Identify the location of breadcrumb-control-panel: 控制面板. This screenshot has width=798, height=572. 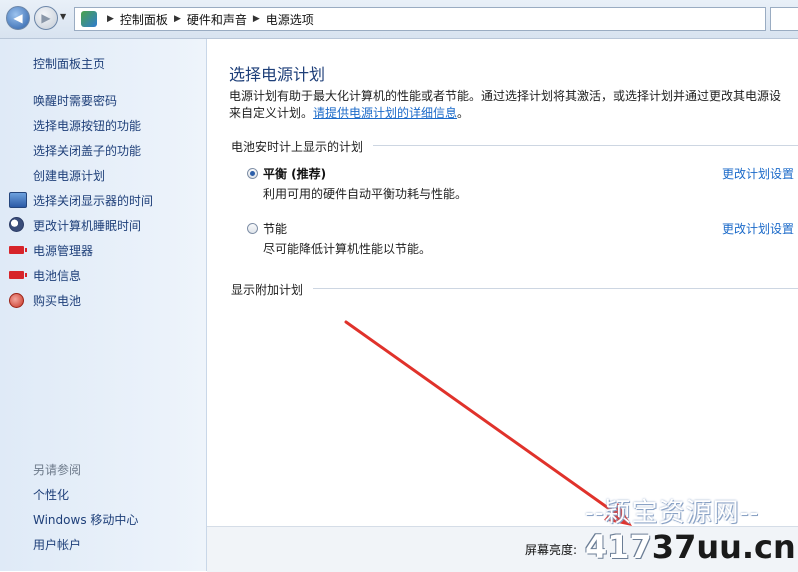
(144, 19).